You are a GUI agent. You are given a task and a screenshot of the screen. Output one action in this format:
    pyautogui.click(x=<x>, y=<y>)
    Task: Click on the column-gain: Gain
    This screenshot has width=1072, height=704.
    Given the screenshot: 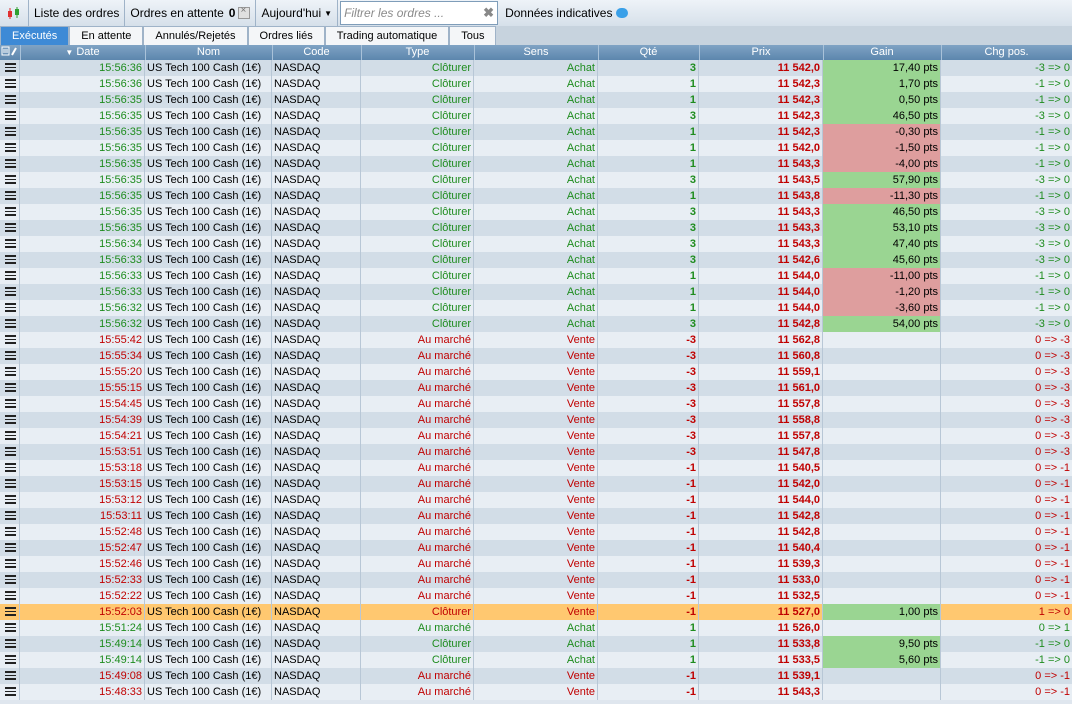 What is the action you would take?
    pyautogui.click(x=882, y=52)
    